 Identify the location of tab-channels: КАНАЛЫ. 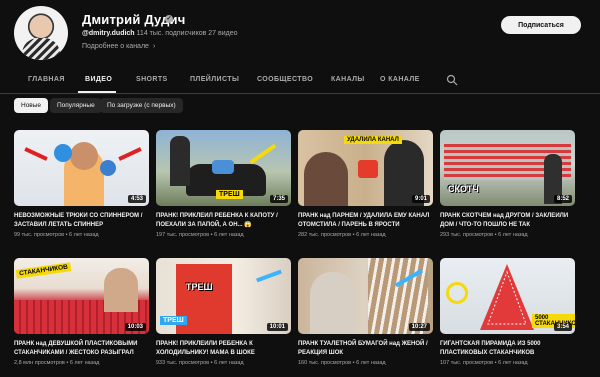
(348, 79).